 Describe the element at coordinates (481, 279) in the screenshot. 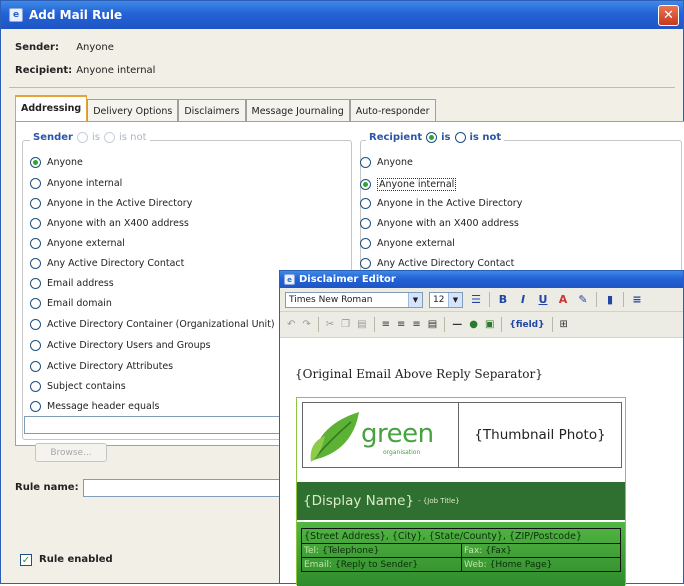

I see `editor-title-bar: e Disclaimer Editor` at that location.